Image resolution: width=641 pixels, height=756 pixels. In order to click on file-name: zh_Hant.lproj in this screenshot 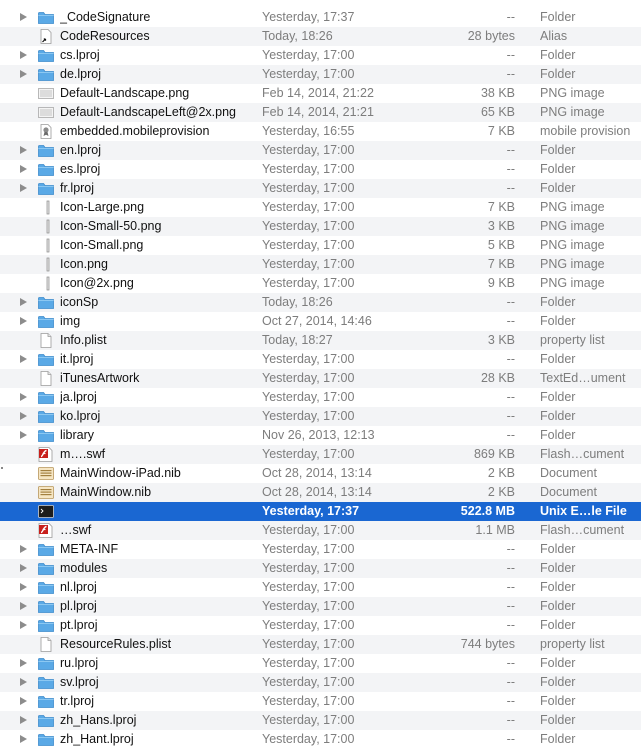, I will do `click(97, 739)`.